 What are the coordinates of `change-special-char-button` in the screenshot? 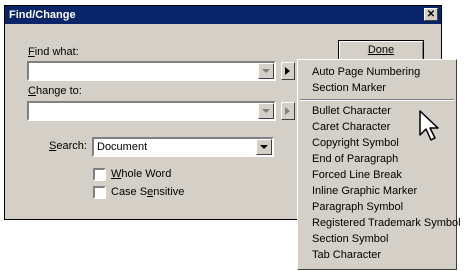 It's located at (288, 111).